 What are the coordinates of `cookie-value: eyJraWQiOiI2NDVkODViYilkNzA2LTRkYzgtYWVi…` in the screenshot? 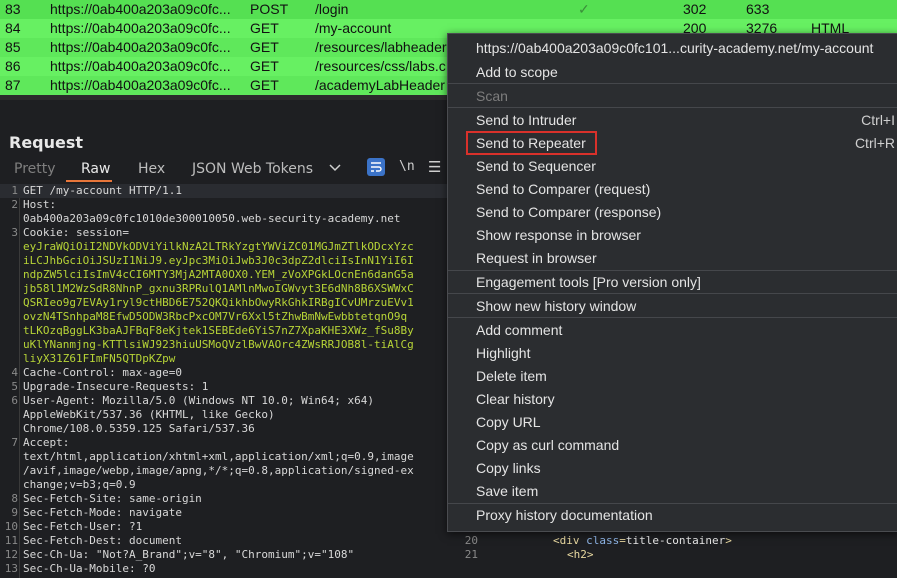 It's located at (218, 246).